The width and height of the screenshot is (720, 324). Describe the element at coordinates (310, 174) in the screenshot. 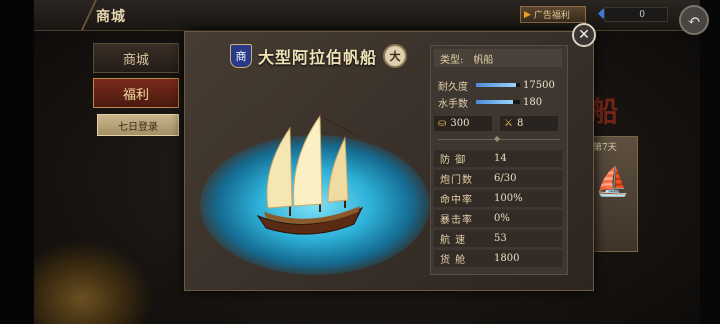

I see `ship-illustration` at that location.